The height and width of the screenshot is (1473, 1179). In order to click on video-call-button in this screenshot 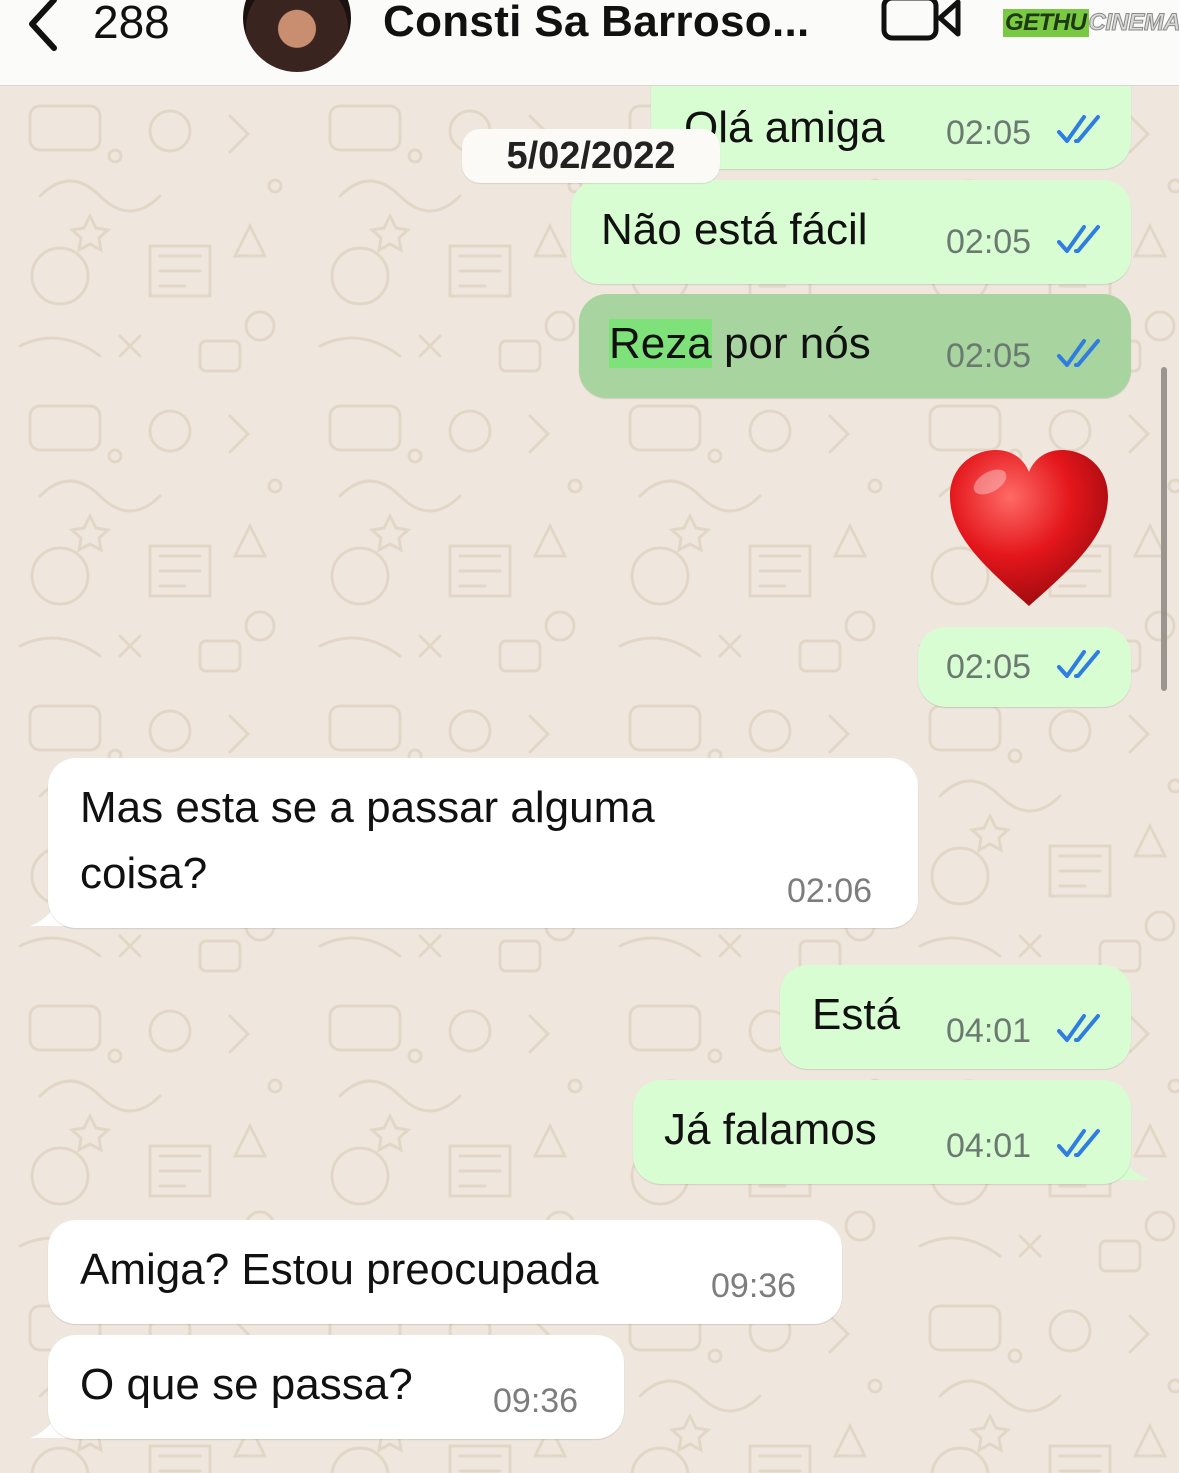, I will do `click(922, 24)`.